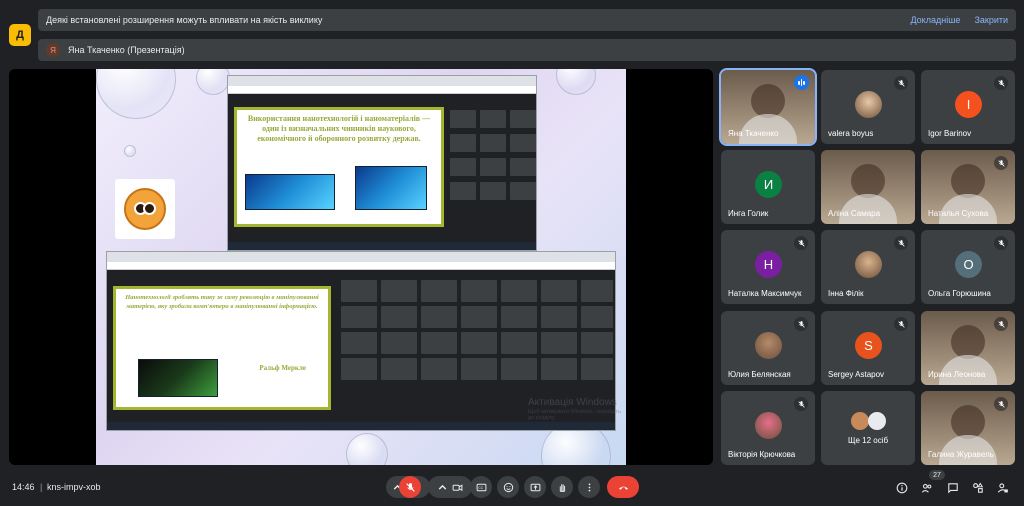 The image size is (1024, 506). I want to click on clock: 14:46, so click(23, 487).